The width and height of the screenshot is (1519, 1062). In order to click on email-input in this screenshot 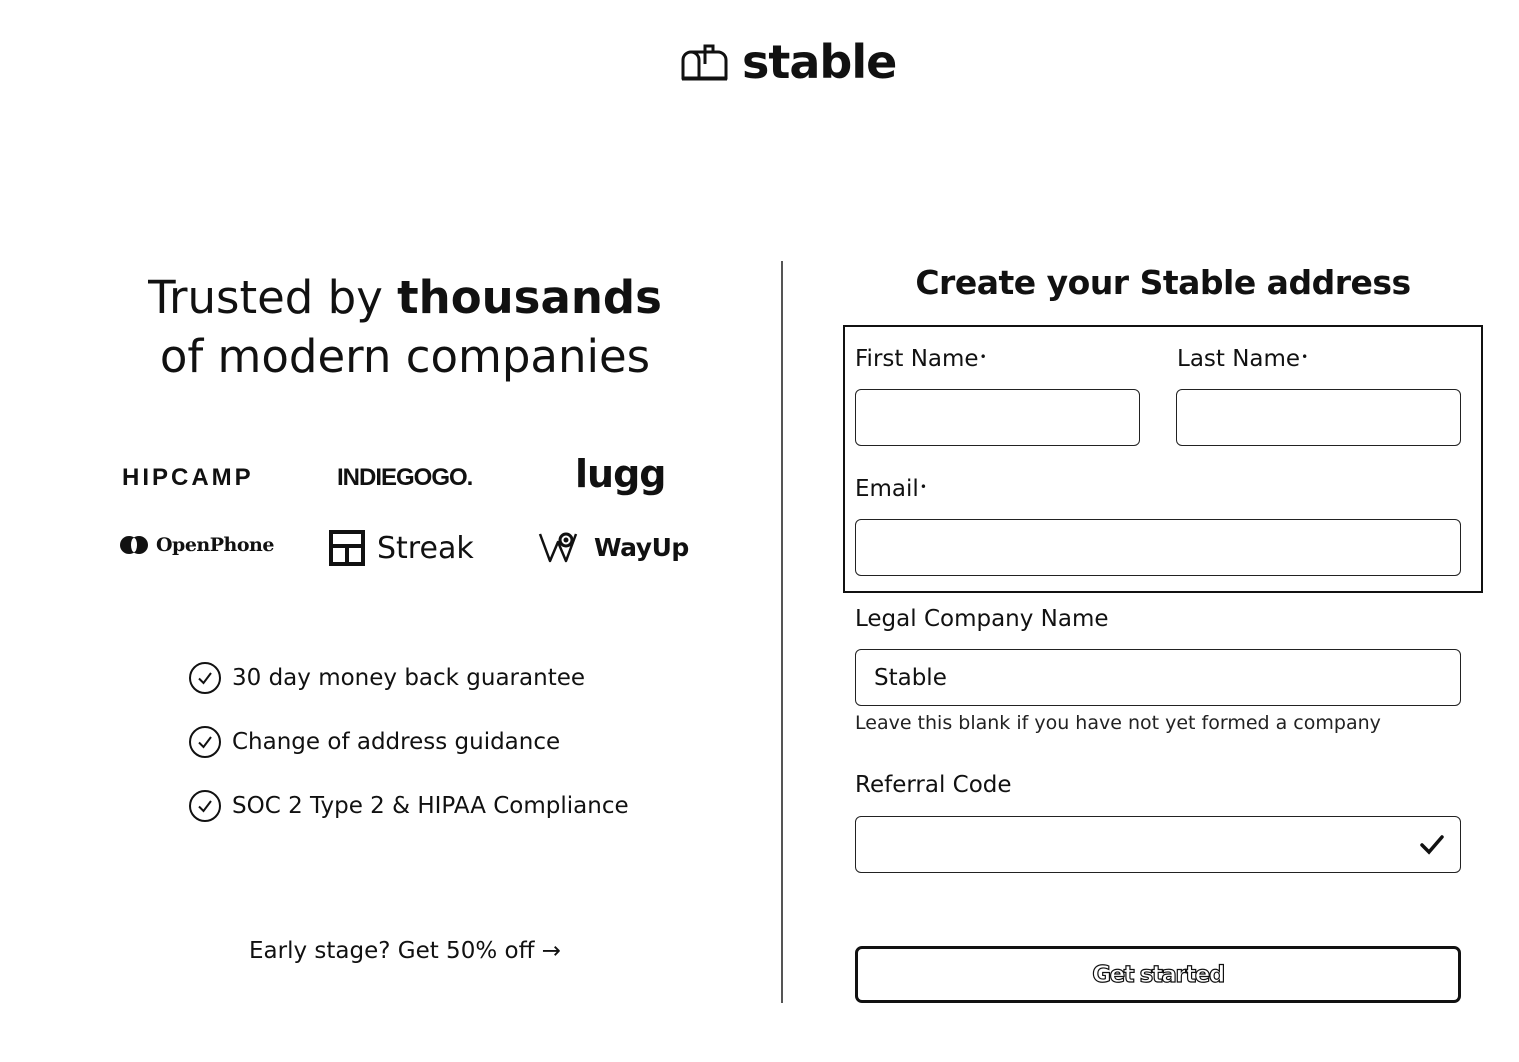, I will do `click(1158, 547)`.